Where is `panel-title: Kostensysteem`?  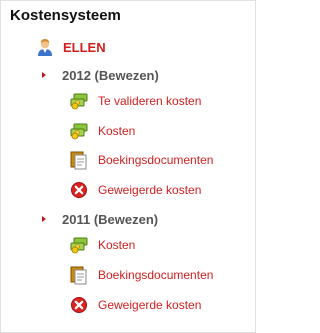
panel-title: Kostensysteem is located at coordinates (65, 15).